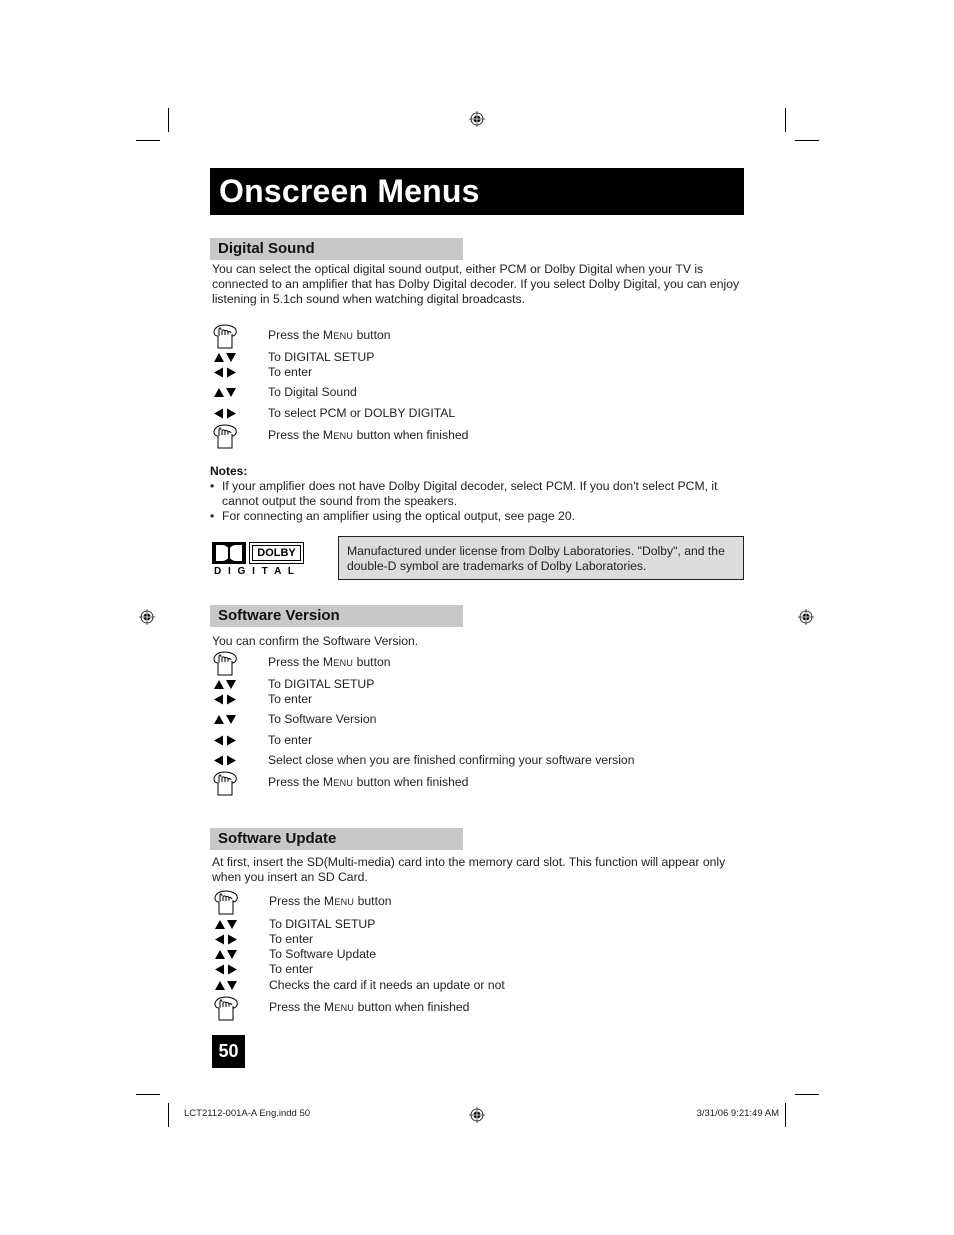 Image resolution: width=954 pixels, height=1235 pixels. I want to click on section-heading-text: Software Update, so click(277, 838).